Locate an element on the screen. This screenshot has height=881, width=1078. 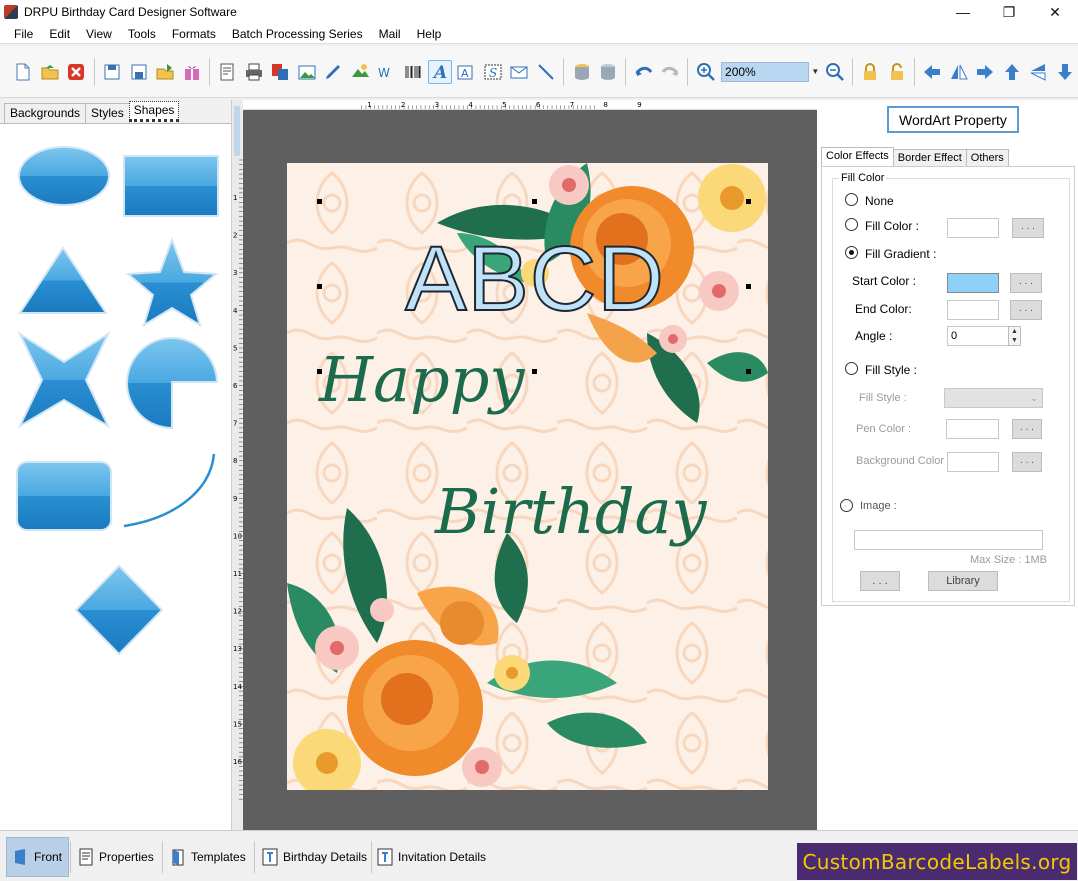
flip-horizontal-icon is located at coordinates (959, 72).